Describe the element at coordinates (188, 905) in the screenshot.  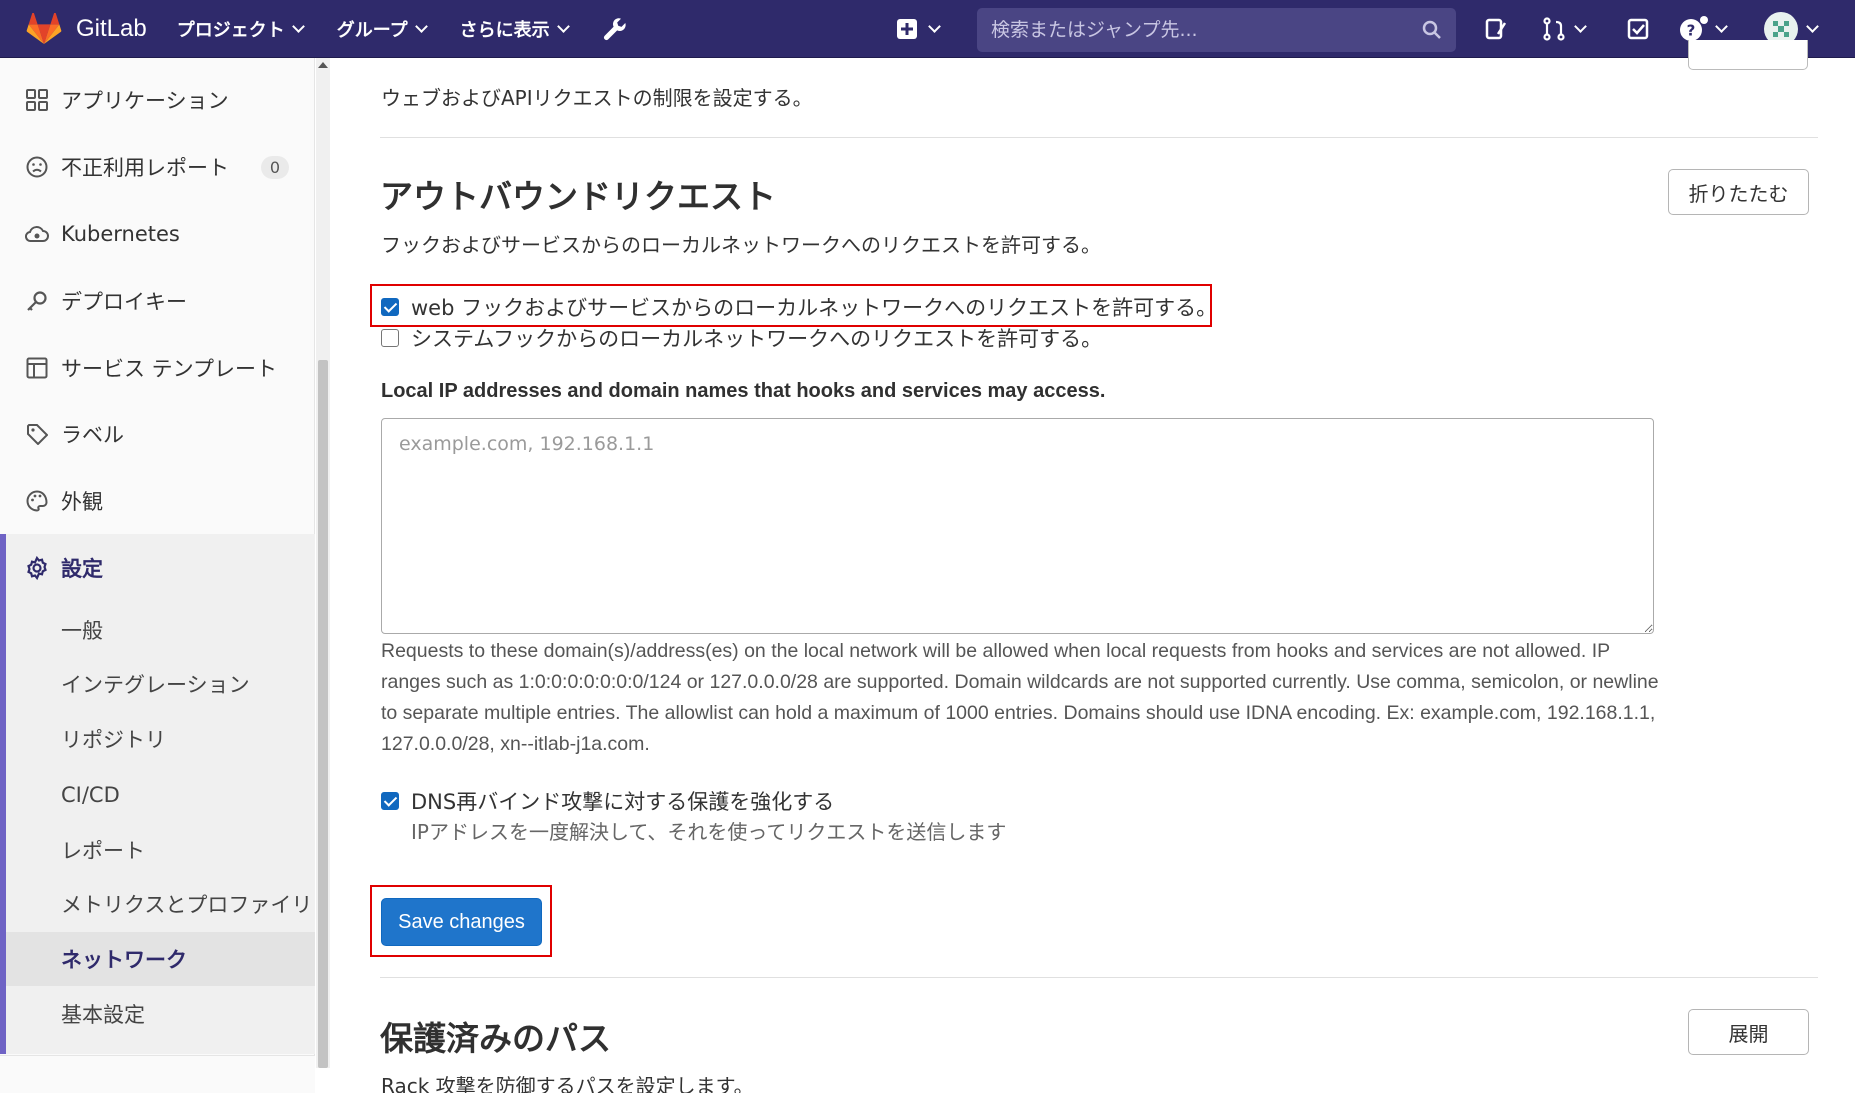
I see `sidebar-subitem-label: メトリクスとプロファイリング` at that location.